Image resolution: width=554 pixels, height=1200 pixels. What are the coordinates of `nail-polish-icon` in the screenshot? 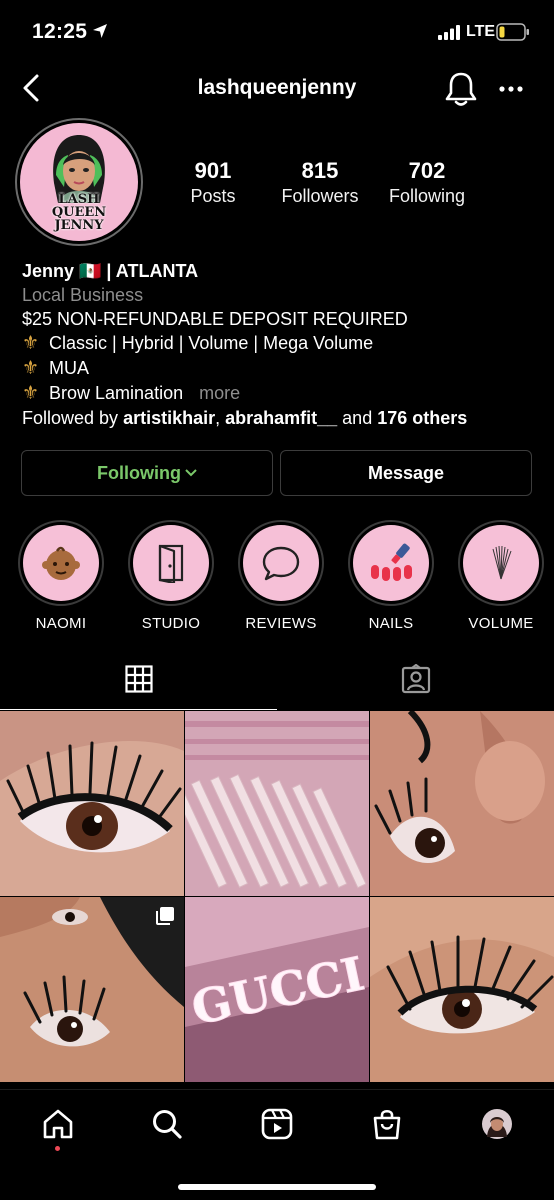 It's located at (391, 562).